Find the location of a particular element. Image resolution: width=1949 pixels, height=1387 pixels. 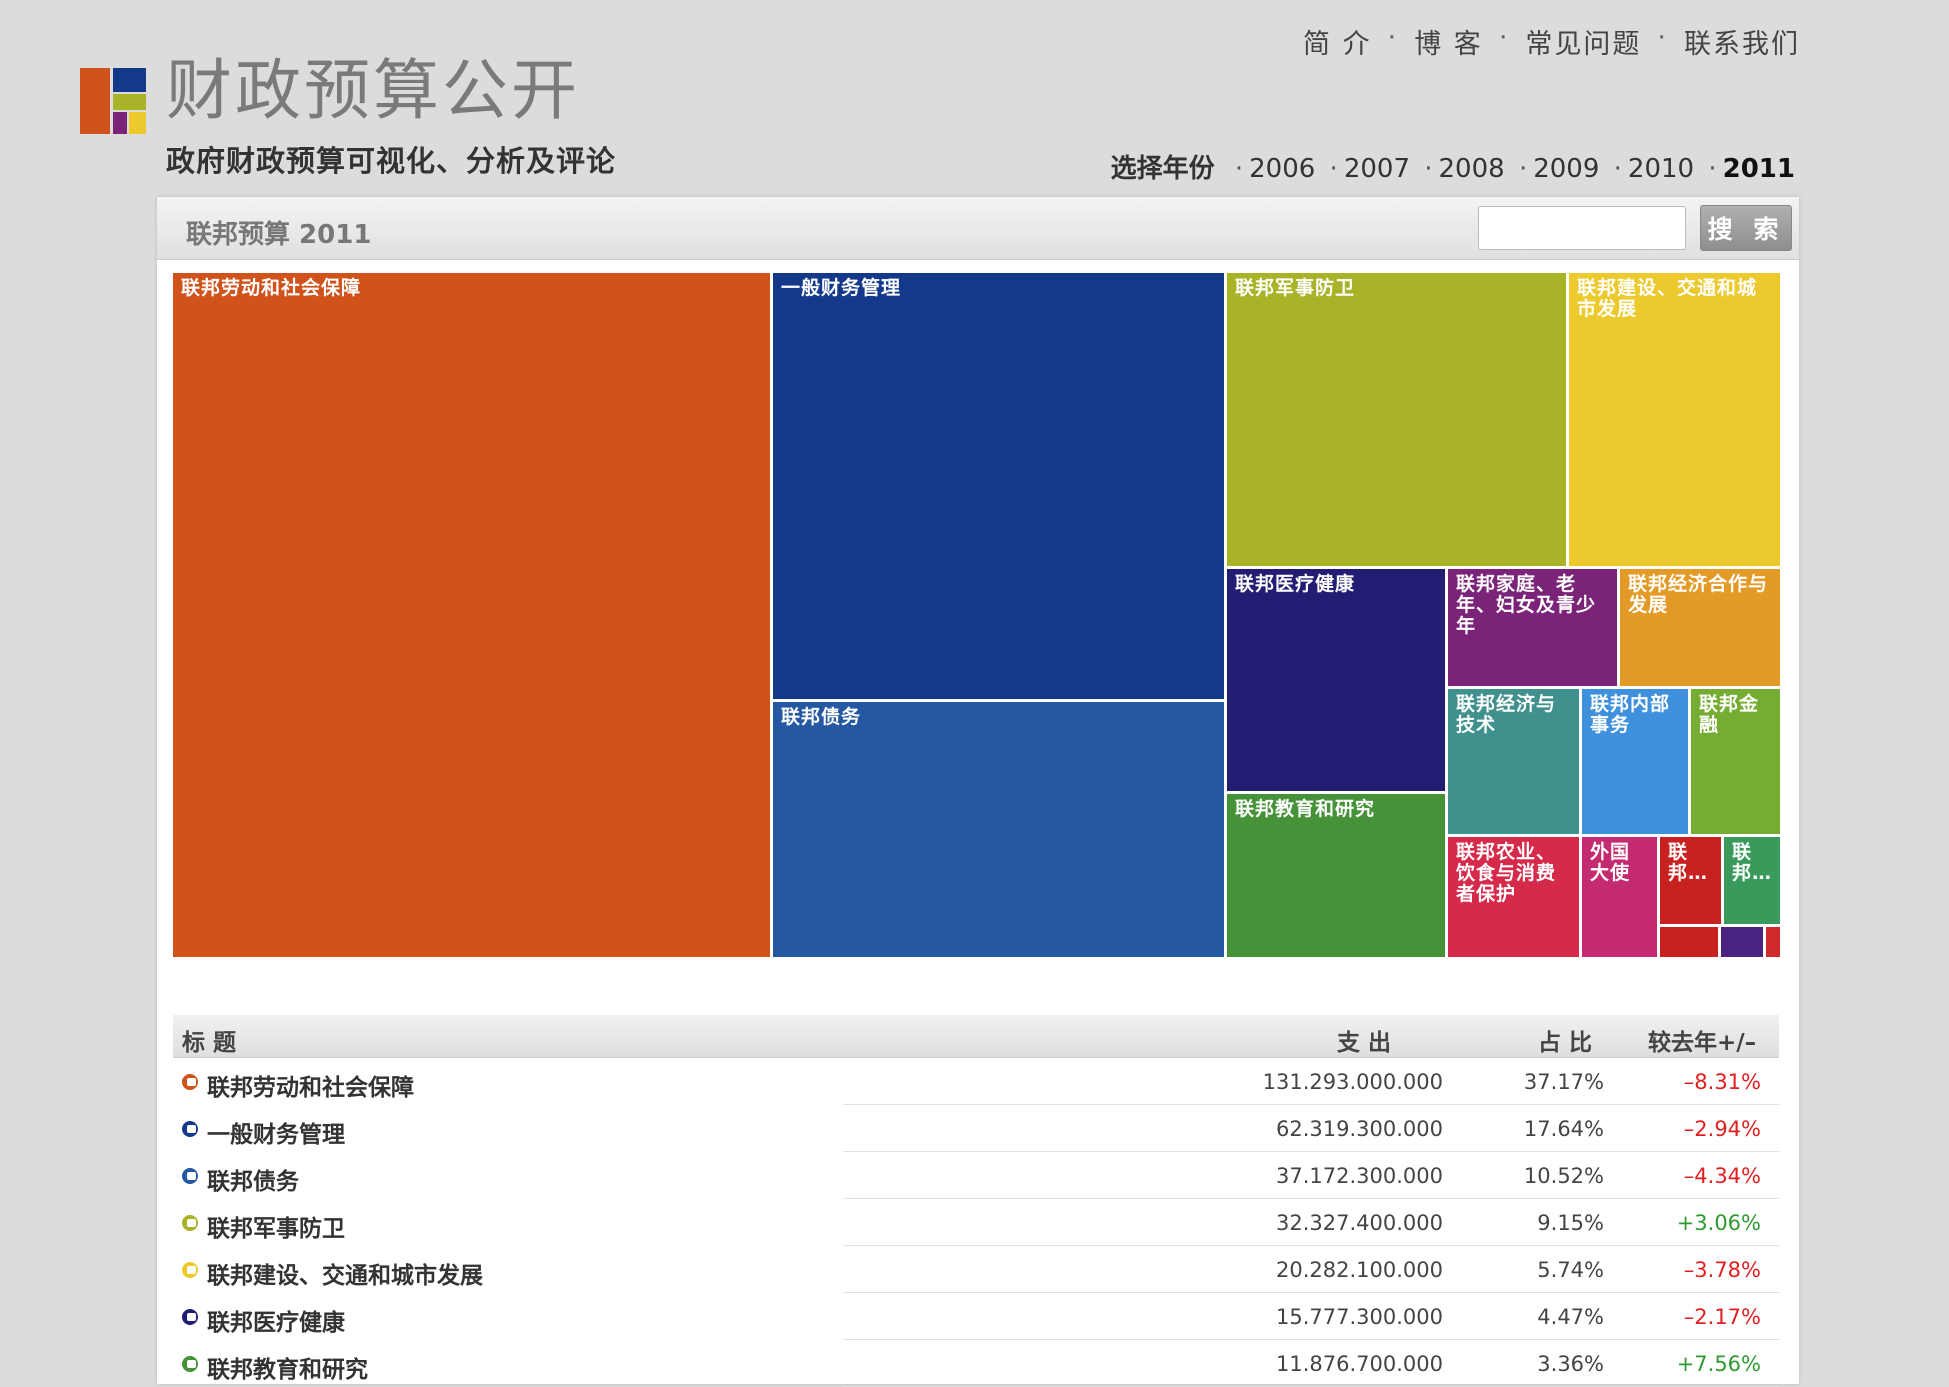

treemap-tile-label: 联邦经济与技术 is located at coordinates (1506, 714).